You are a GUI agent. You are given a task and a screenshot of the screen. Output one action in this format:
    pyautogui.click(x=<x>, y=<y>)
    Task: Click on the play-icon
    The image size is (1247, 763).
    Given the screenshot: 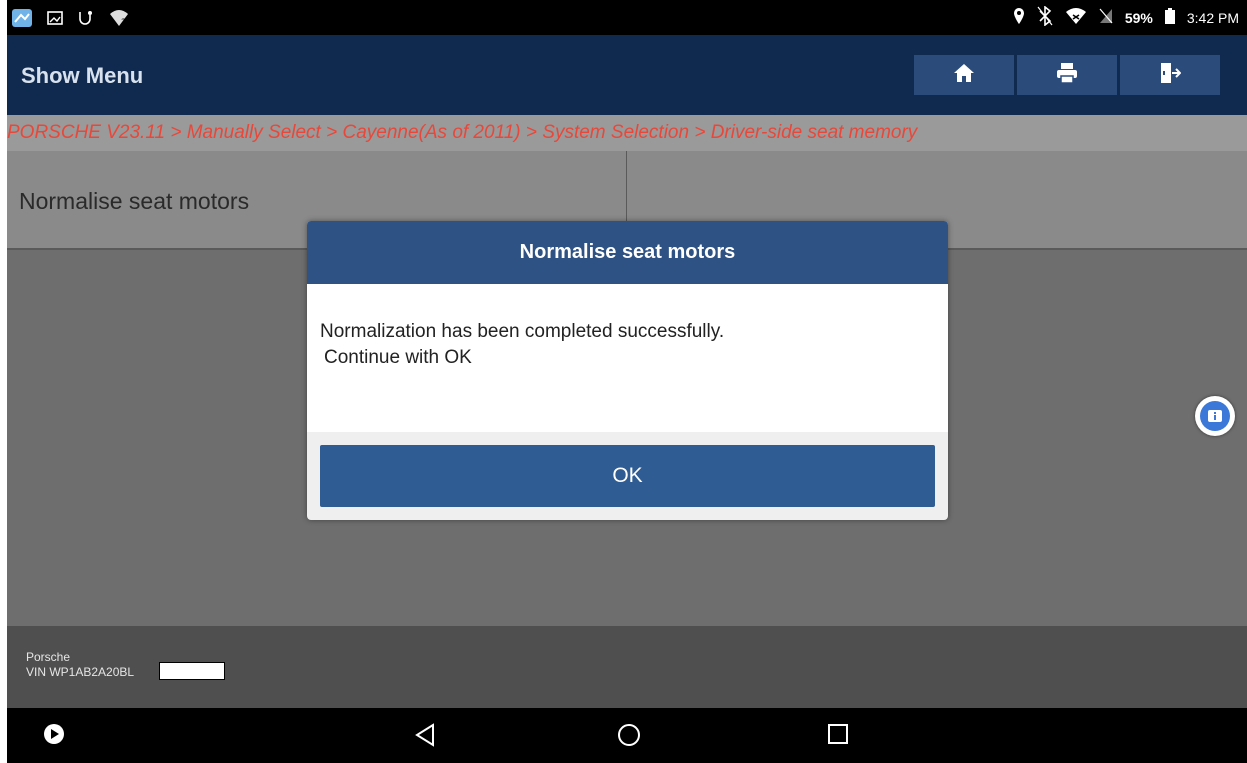 What is the action you would take?
    pyautogui.click(x=54, y=736)
    